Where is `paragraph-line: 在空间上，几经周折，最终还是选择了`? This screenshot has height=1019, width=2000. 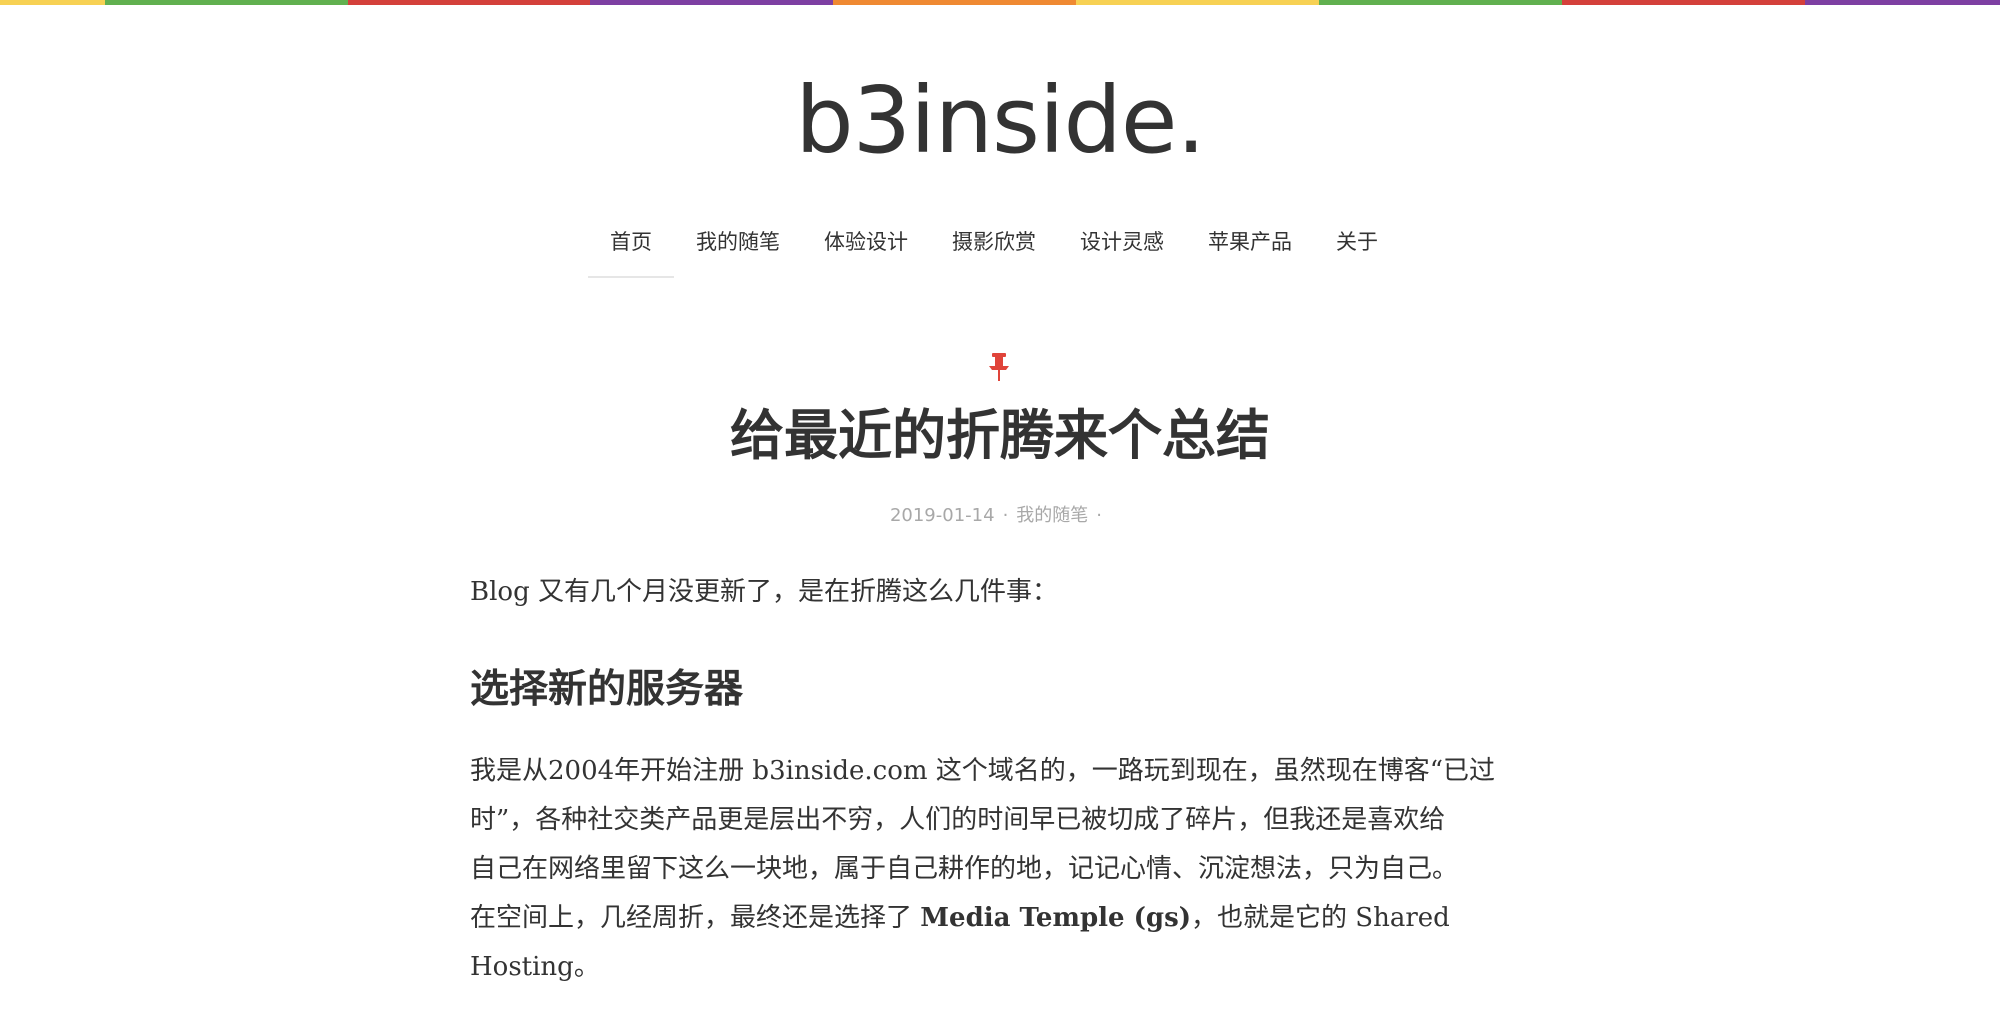 paragraph-line: 在空间上，几经周折，最终还是选择了 is located at coordinates (695, 918).